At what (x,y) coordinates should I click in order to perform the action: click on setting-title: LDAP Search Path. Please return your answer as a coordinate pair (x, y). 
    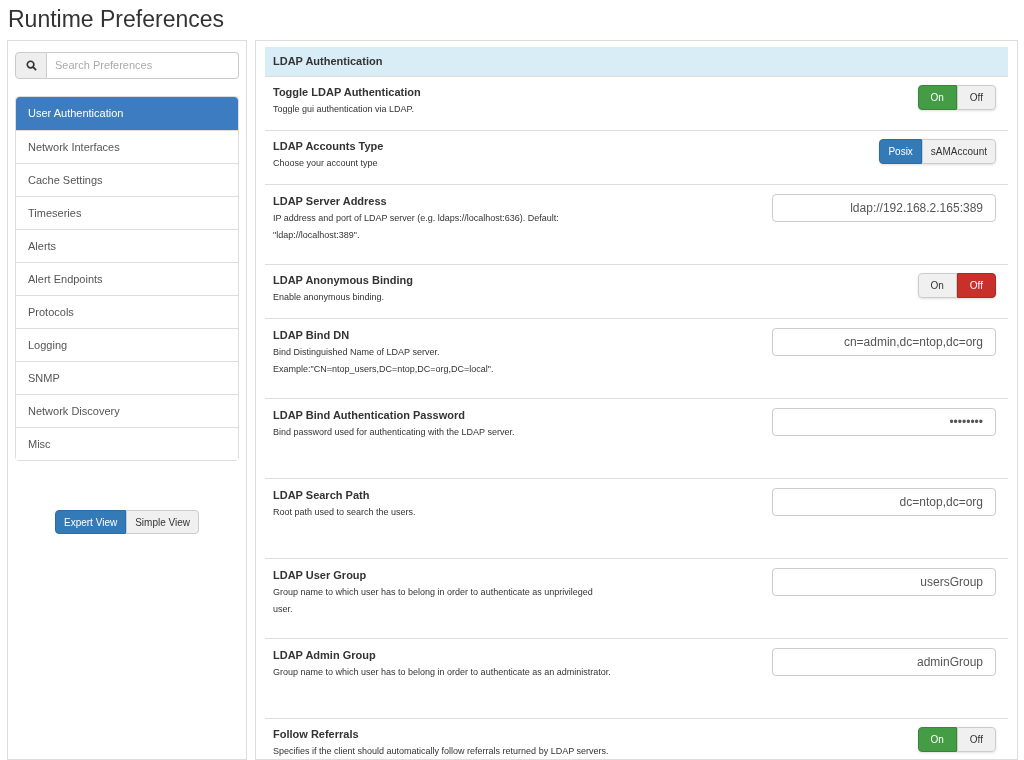
    Looking at the image, I should click on (322, 495).